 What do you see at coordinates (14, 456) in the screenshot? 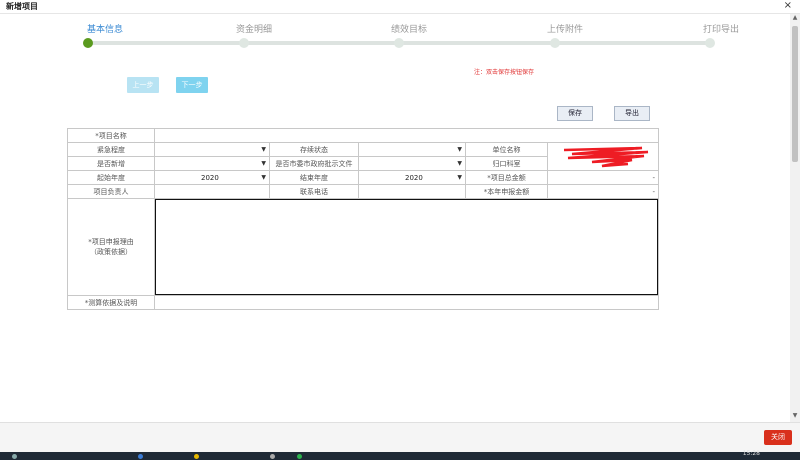
I see `start-icon` at bounding box center [14, 456].